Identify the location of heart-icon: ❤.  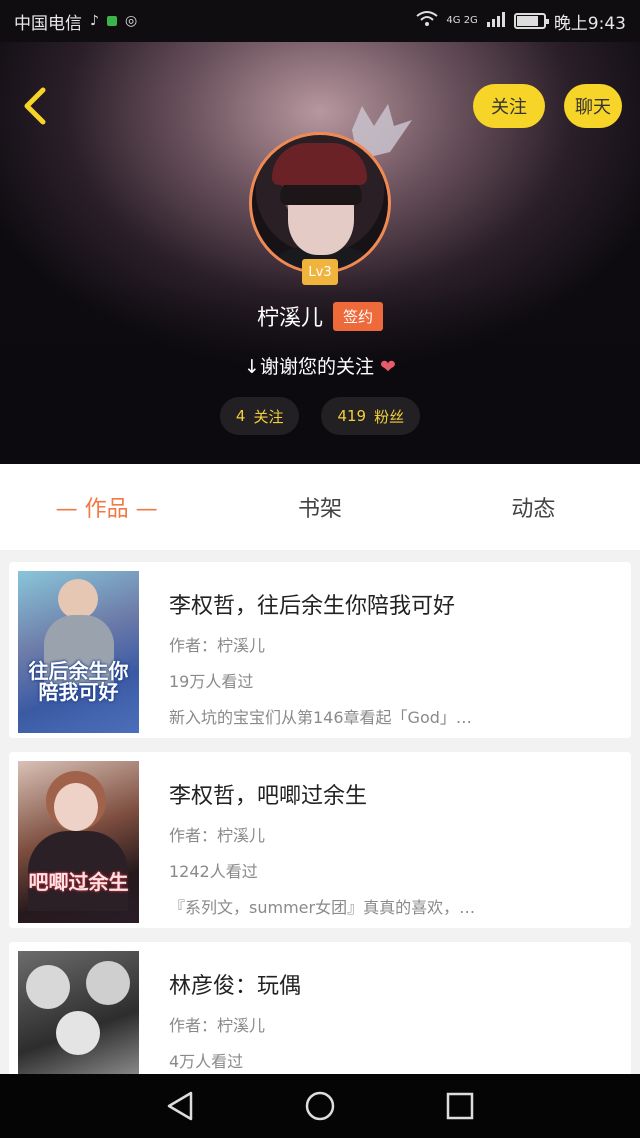
(388, 367).